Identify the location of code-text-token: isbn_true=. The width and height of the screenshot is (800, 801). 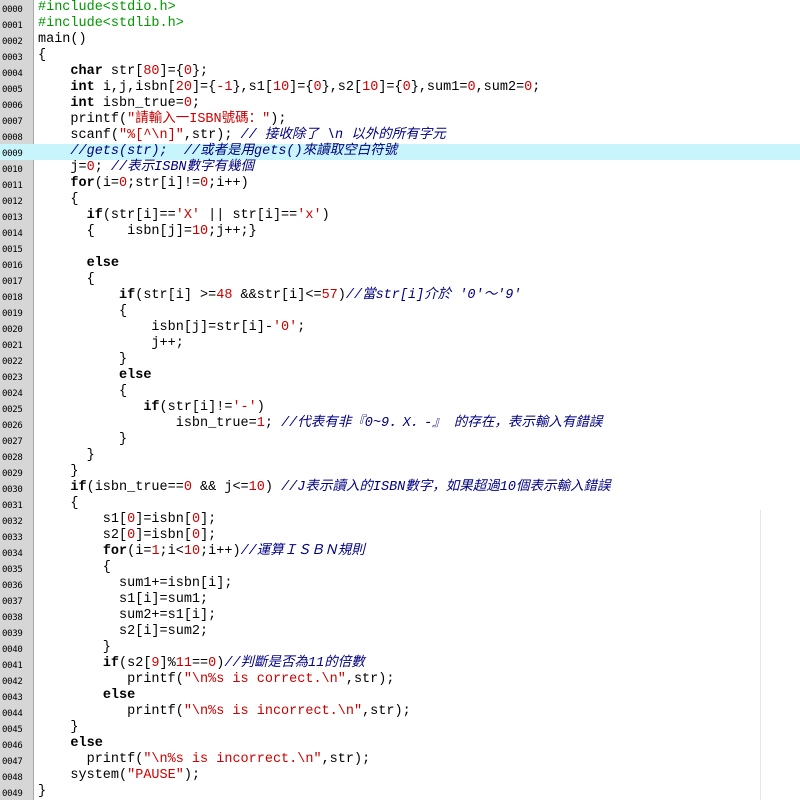
(147, 423).